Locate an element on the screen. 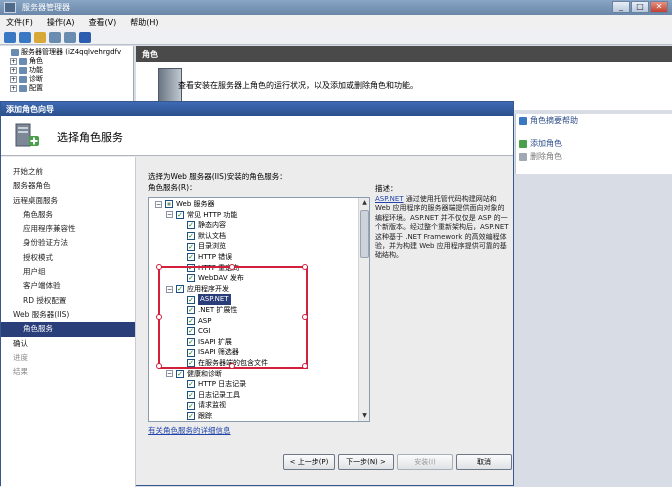 The width and height of the screenshot is (672, 487). description-link: ASP.NET is located at coordinates (389, 199).